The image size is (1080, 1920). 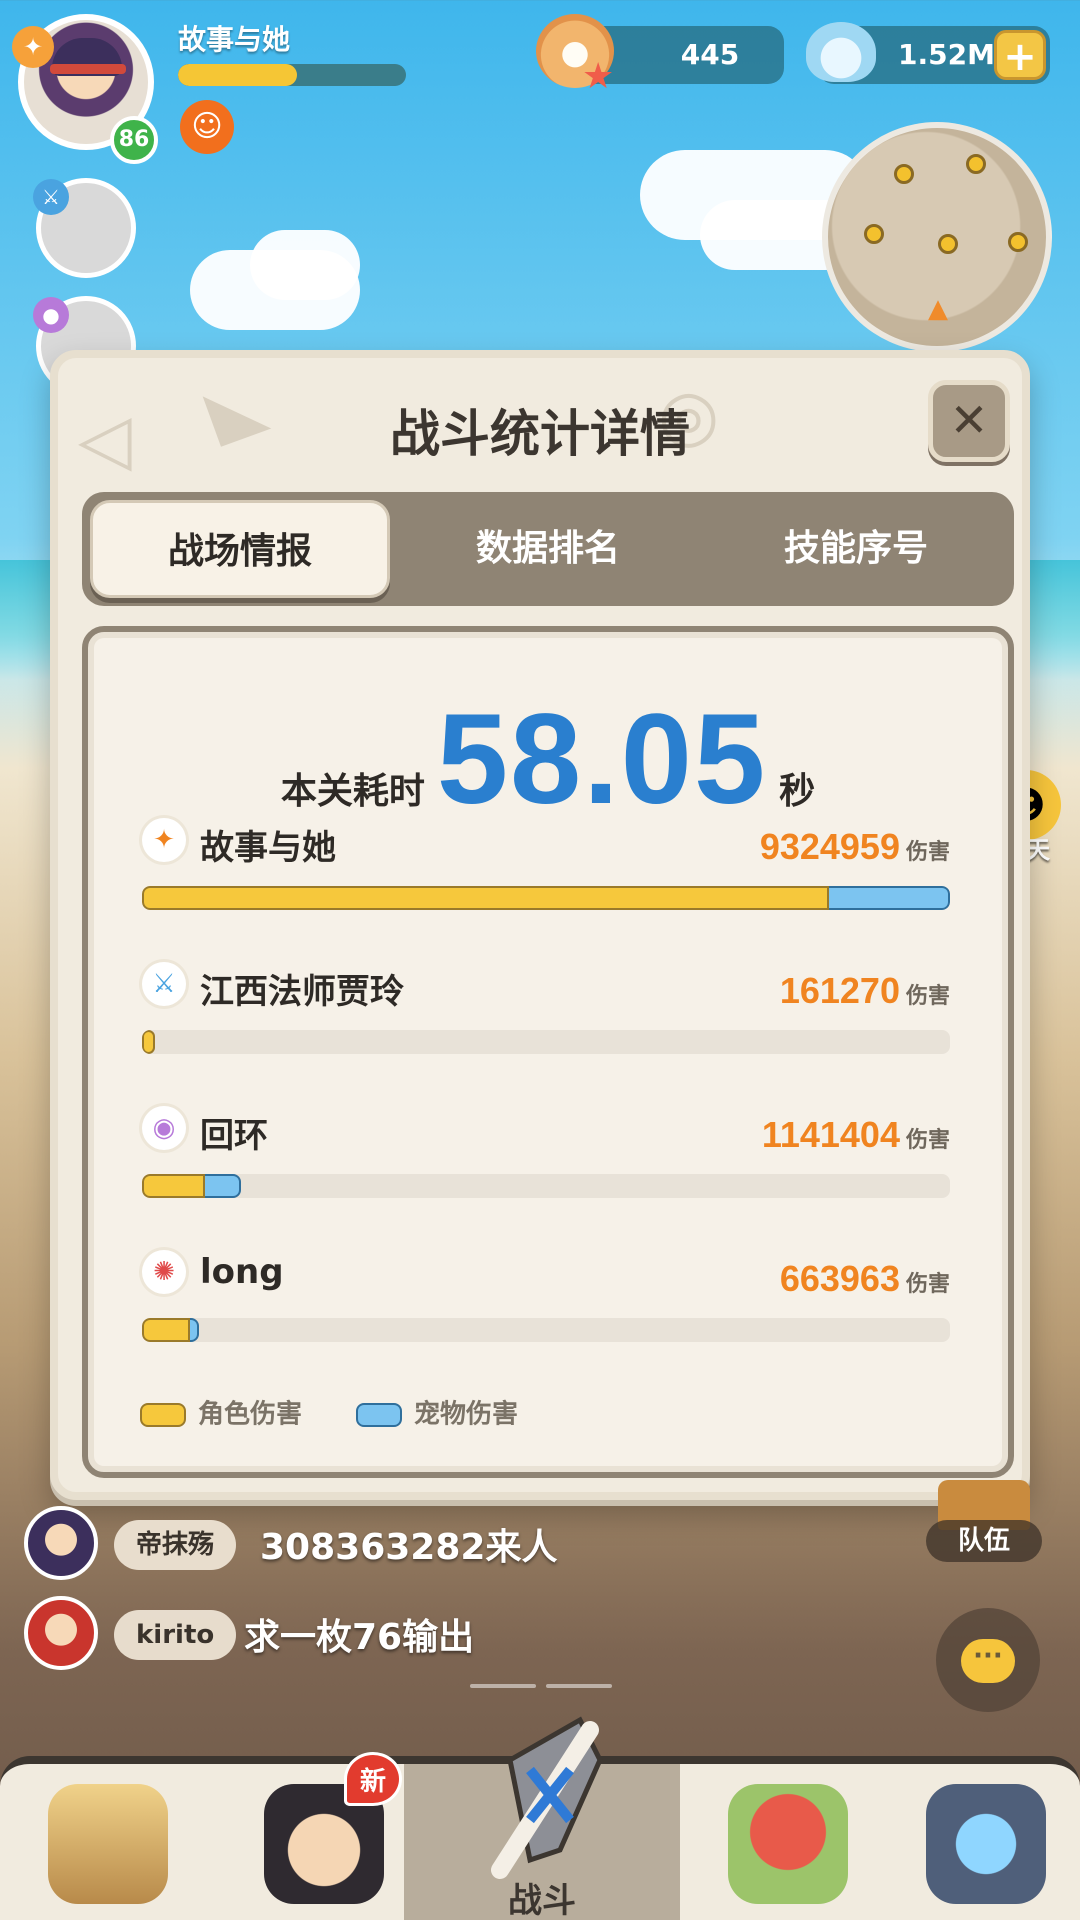 What do you see at coordinates (856, 549) in the screenshot?
I see `tab-skill-order: 技能序号` at bounding box center [856, 549].